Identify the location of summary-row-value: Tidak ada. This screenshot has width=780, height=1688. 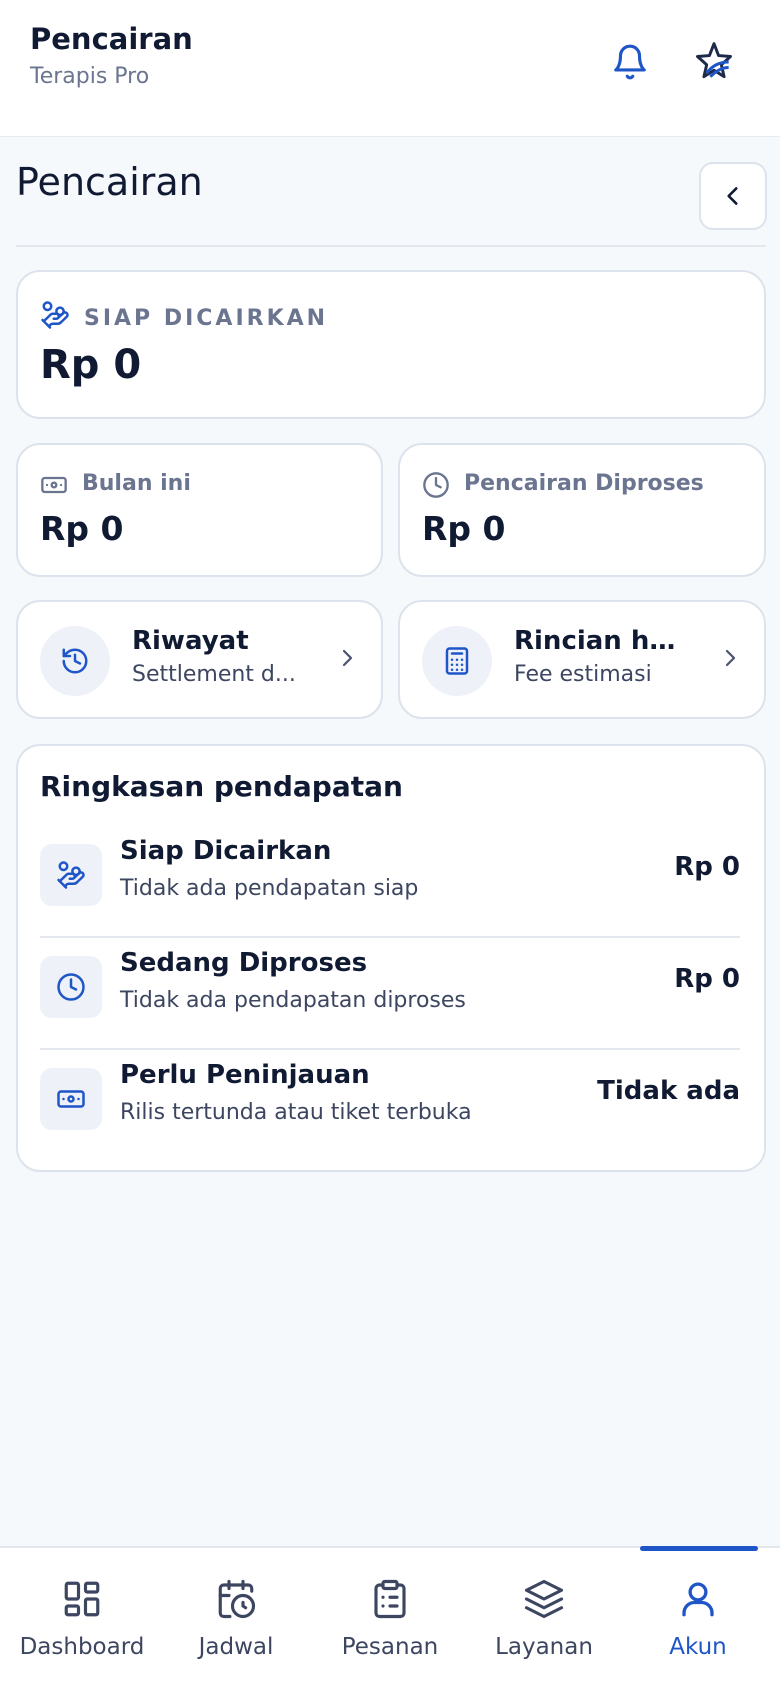
(668, 1091).